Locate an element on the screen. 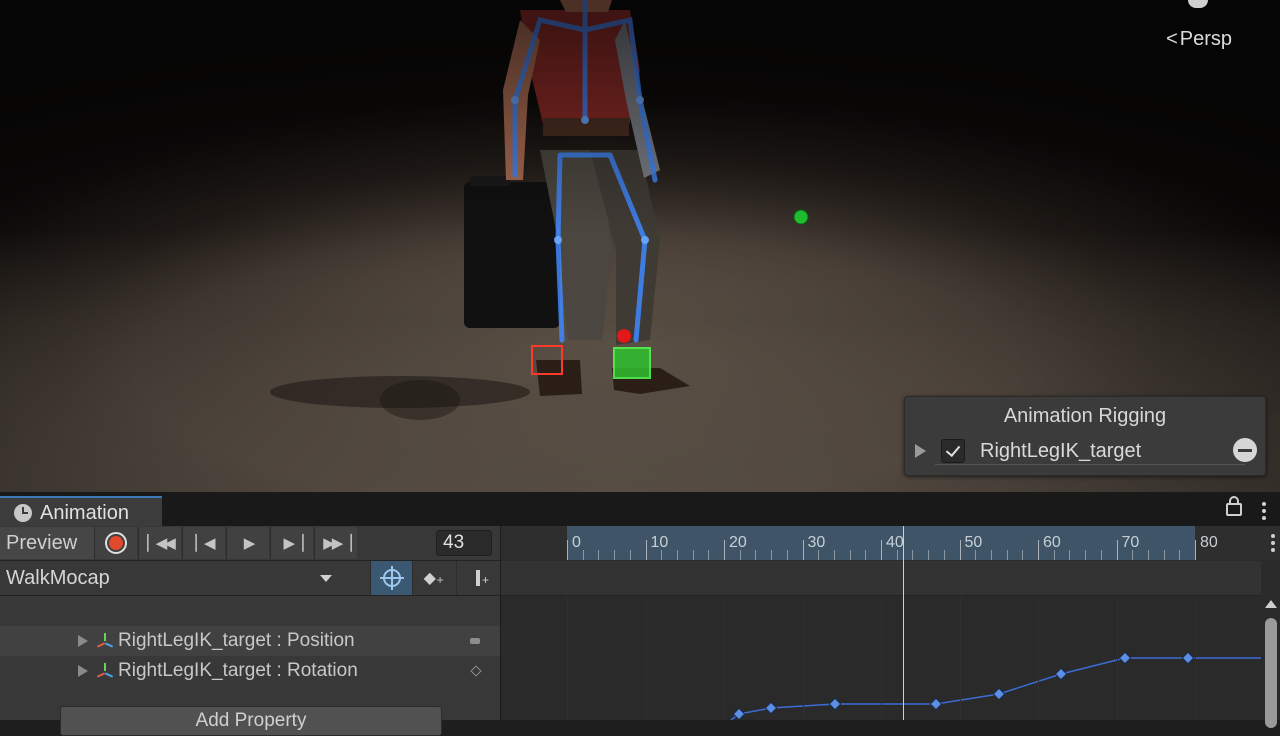 This screenshot has height=736, width=1280. playback-toolbar: Preview ▏◀◀ ▏◀ ▶ ▶▕ ▶▶▕ 43 is located at coordinates (250, 543).